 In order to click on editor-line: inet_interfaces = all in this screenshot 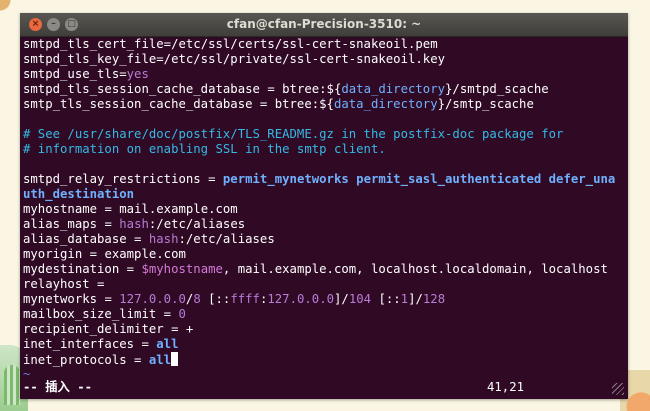, I will do `click(325, 344)`.